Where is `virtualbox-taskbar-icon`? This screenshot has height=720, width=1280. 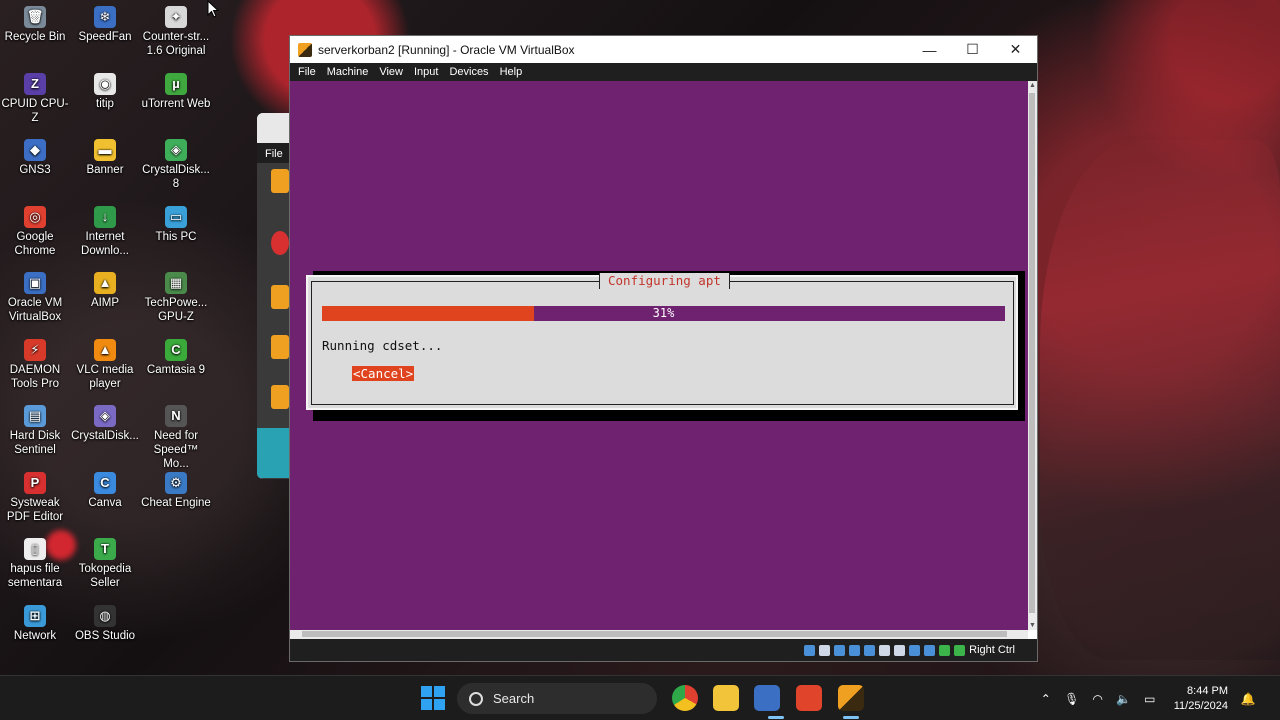 virtualbox-taskbar-icon is located at coordinates (767, 698).